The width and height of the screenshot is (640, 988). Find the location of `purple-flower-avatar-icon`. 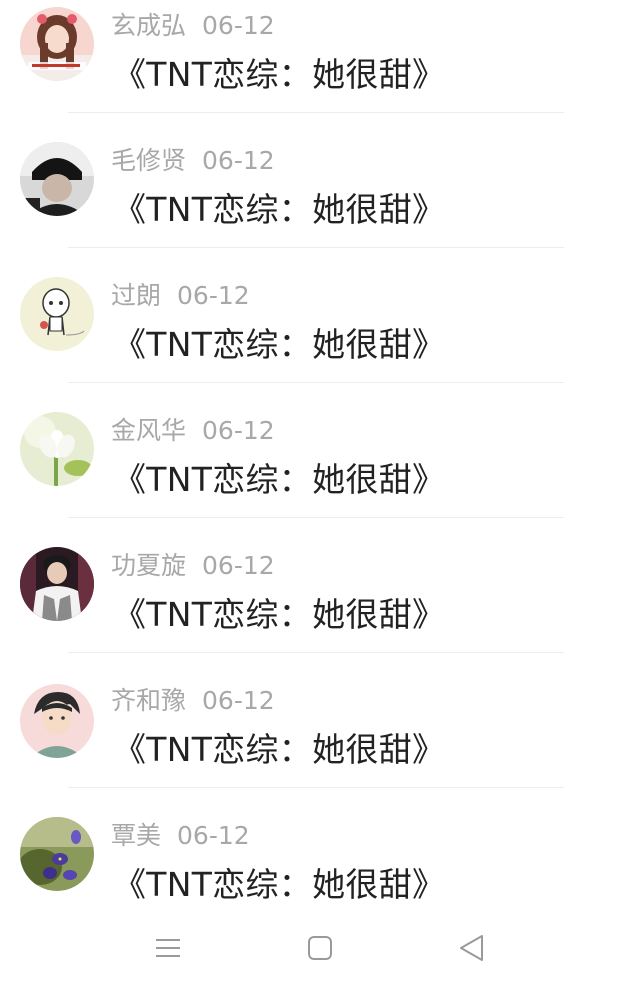

purple-flower-avatar-icon is located at coordinates (57, 854).